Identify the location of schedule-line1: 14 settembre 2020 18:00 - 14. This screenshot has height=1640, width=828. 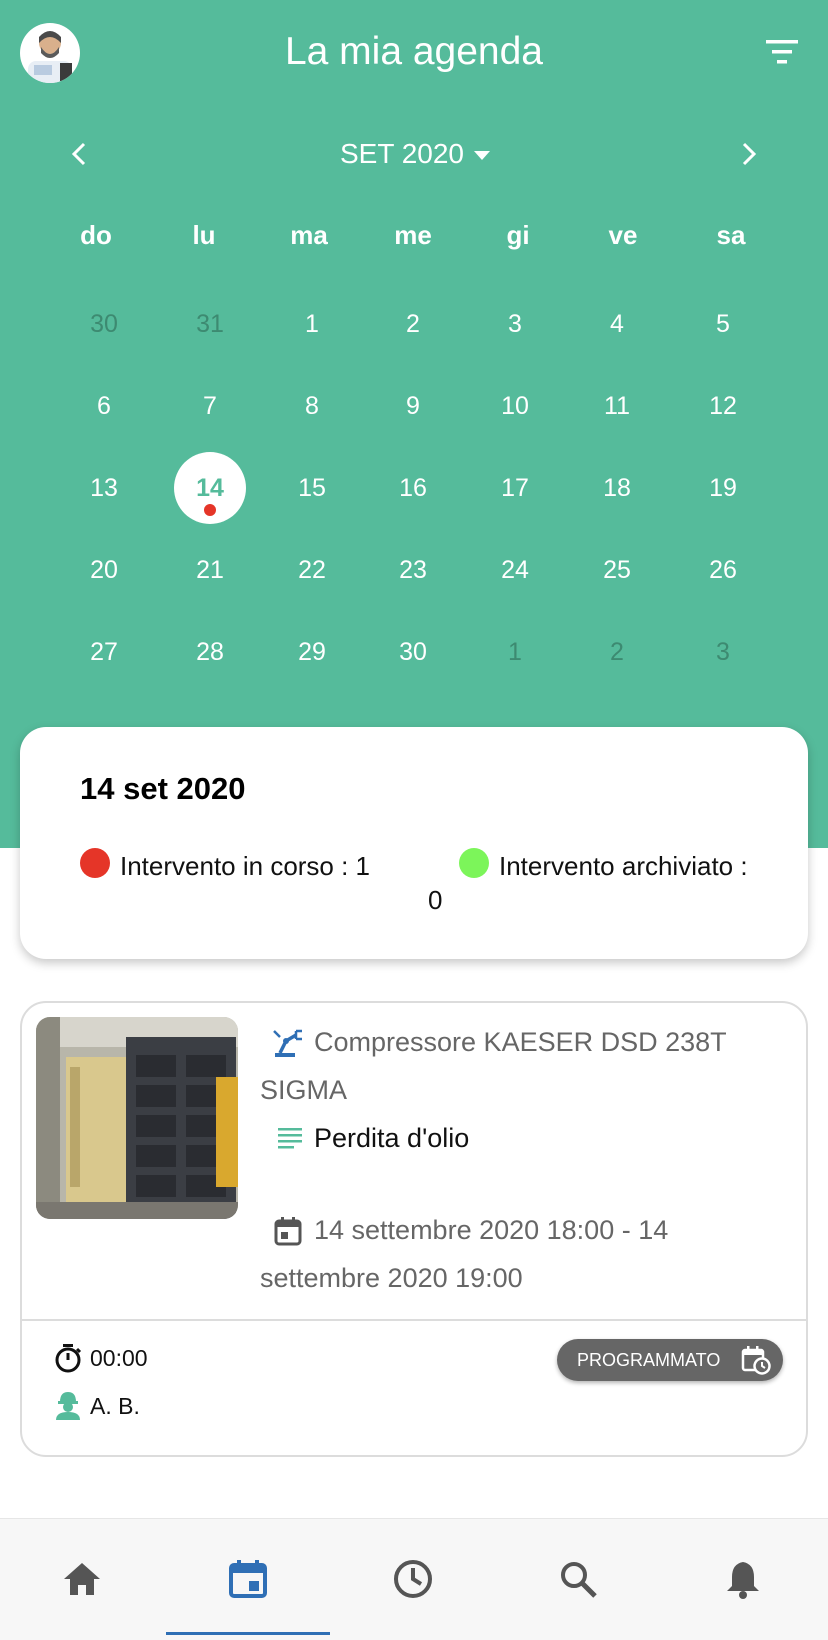
(491, 1230).